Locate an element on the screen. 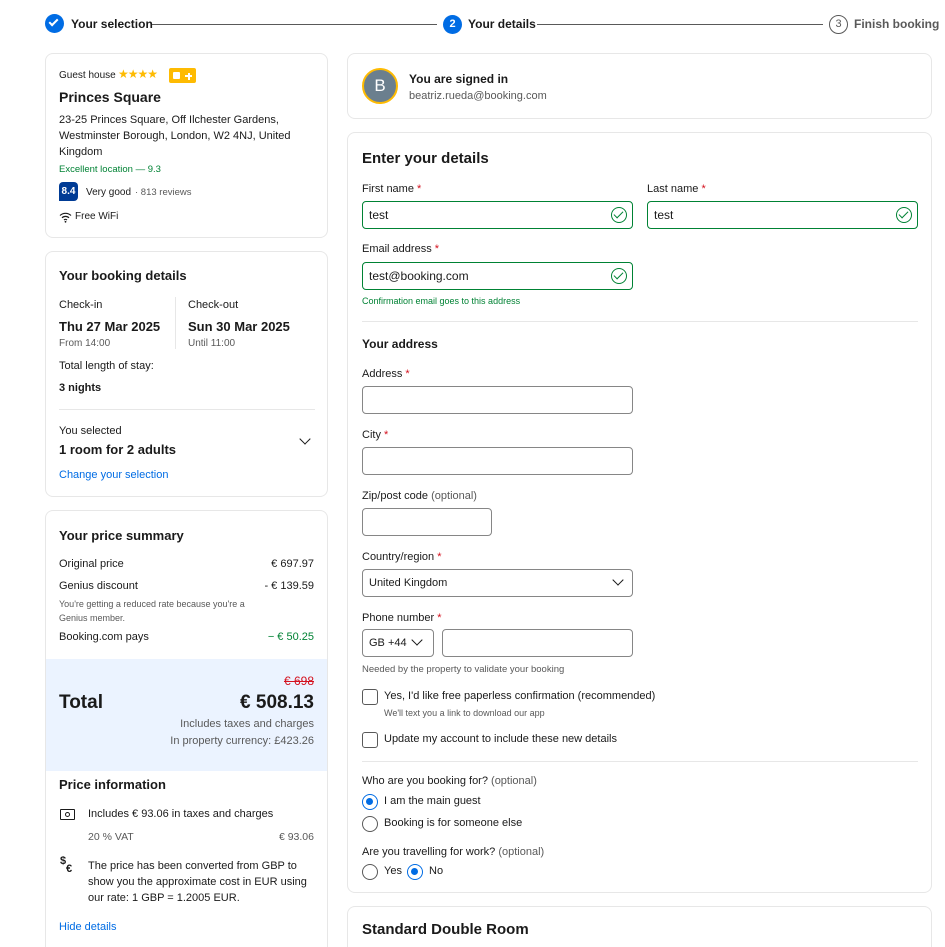 Image resolution: width=945 pixels, height=947 pixels. paperless-checkbox is located at coordinates (370, 697).